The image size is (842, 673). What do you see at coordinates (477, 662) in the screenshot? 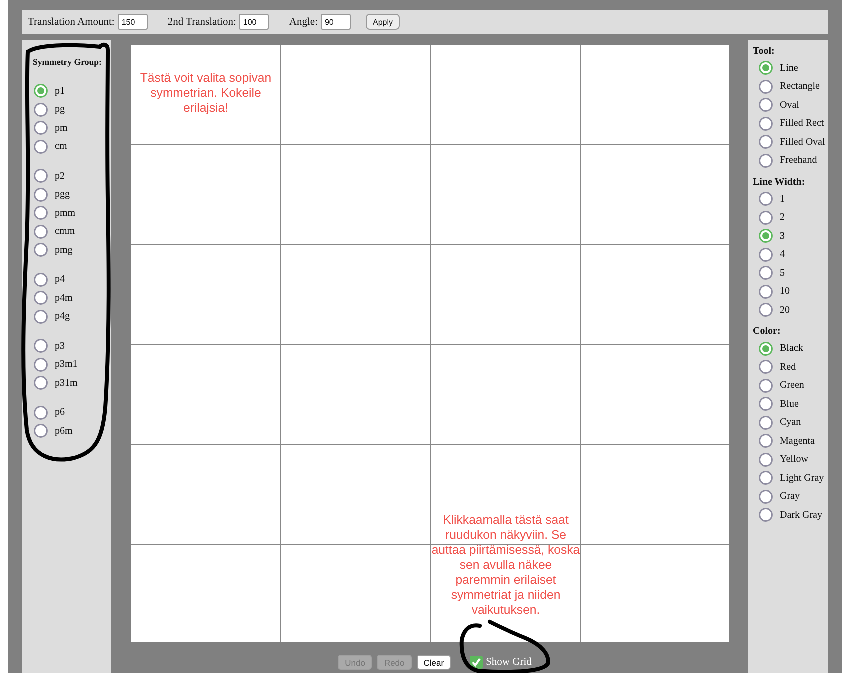
I see `checkbox` at bounding box center [477, 662].